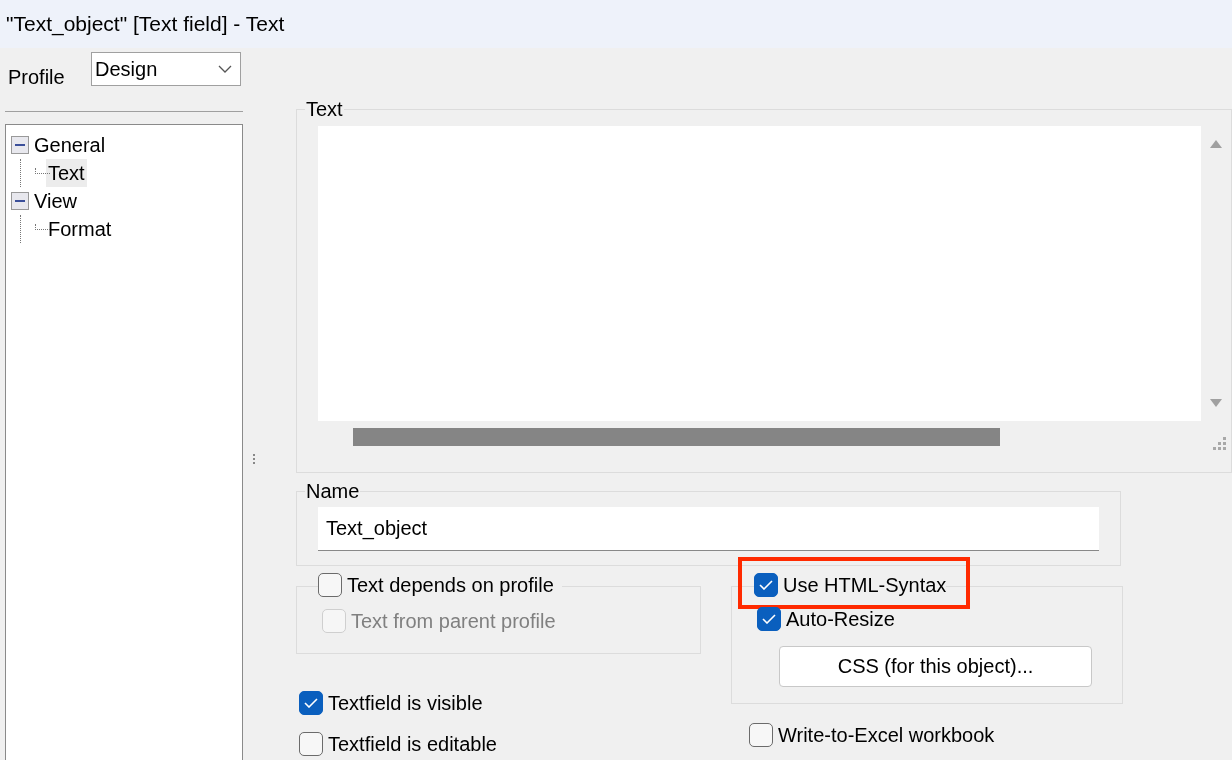 The height and width of the screenshot is (760, 1232). Describe the element at coordinates (166, 69) in the screenshot. I see `profile-dropdown: Design` at that location.